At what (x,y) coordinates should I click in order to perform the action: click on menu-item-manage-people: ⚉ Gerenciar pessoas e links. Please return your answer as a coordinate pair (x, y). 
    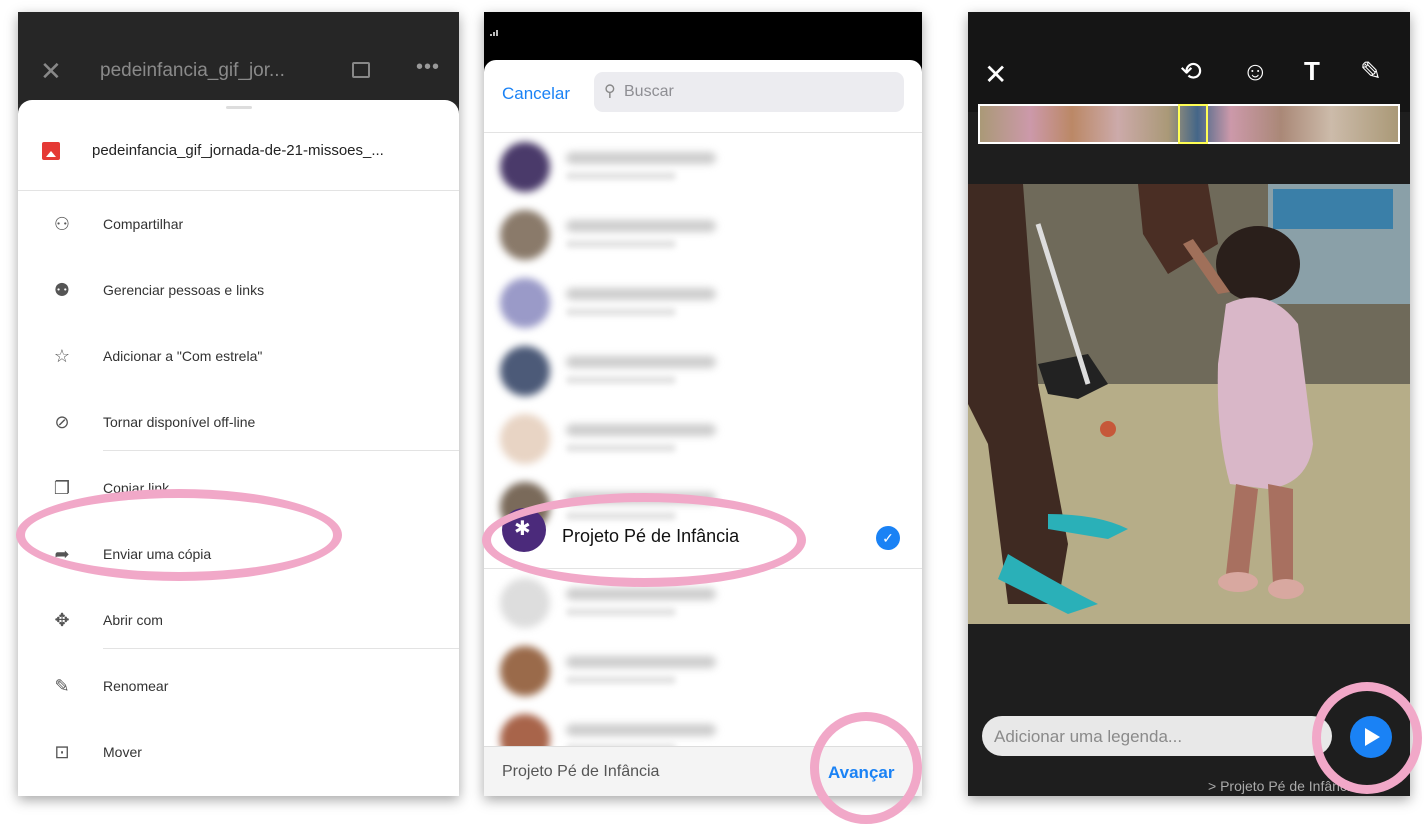
    Looking at the image, I should click on (238, 292).